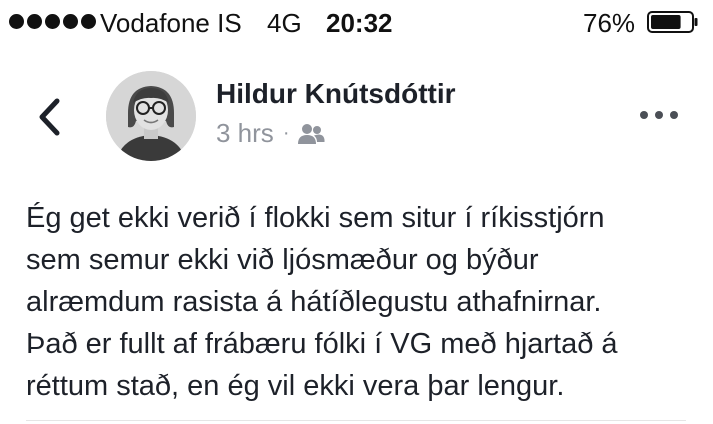  What do you see at coordinates (672, 22) in the screenshot?
I see `battery-icon` at bounding box center [672, 22].